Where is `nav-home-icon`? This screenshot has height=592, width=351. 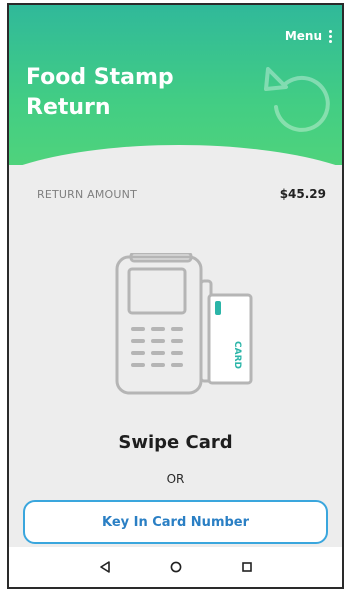 nav-home-icon is located at coordinates (175, 567).